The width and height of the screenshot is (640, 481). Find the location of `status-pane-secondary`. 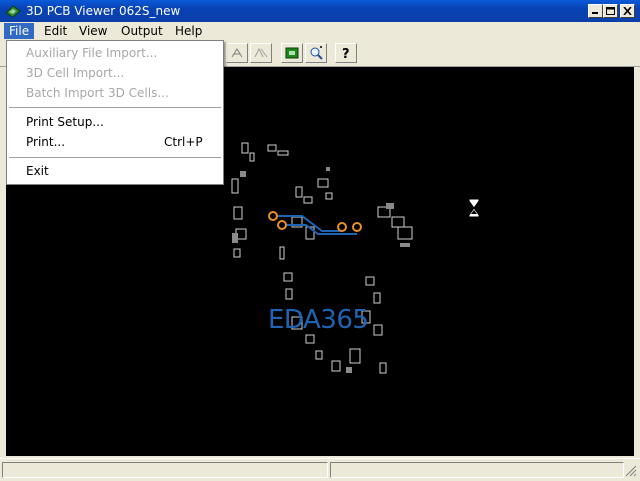

status-pane-secondary is located at coordinates (477, 470).